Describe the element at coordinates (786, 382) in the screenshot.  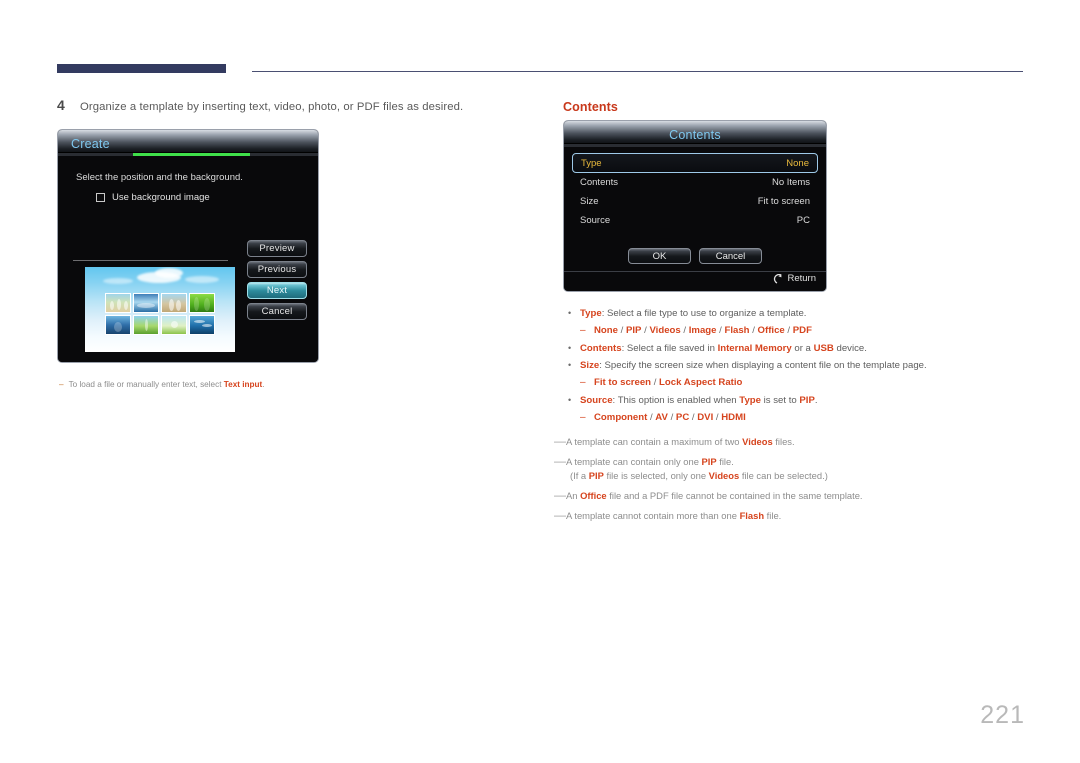
I see `bullet-sub-item: – Fit to screen / Lock Aspect Ratio` at that location.